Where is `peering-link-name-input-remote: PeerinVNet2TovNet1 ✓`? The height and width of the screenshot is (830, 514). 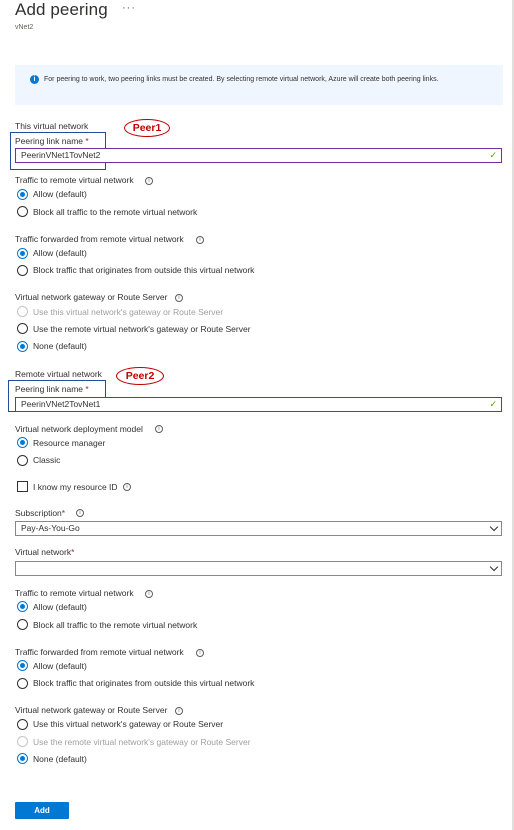
peering-link-name-input-remote: PeerinVNet2TovNet1 ✓ is located at coordinates (258, 404).